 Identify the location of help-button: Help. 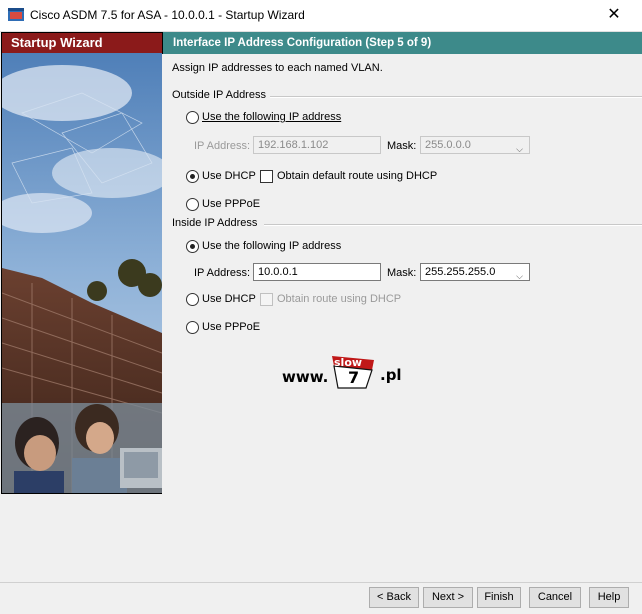
(609, 597).